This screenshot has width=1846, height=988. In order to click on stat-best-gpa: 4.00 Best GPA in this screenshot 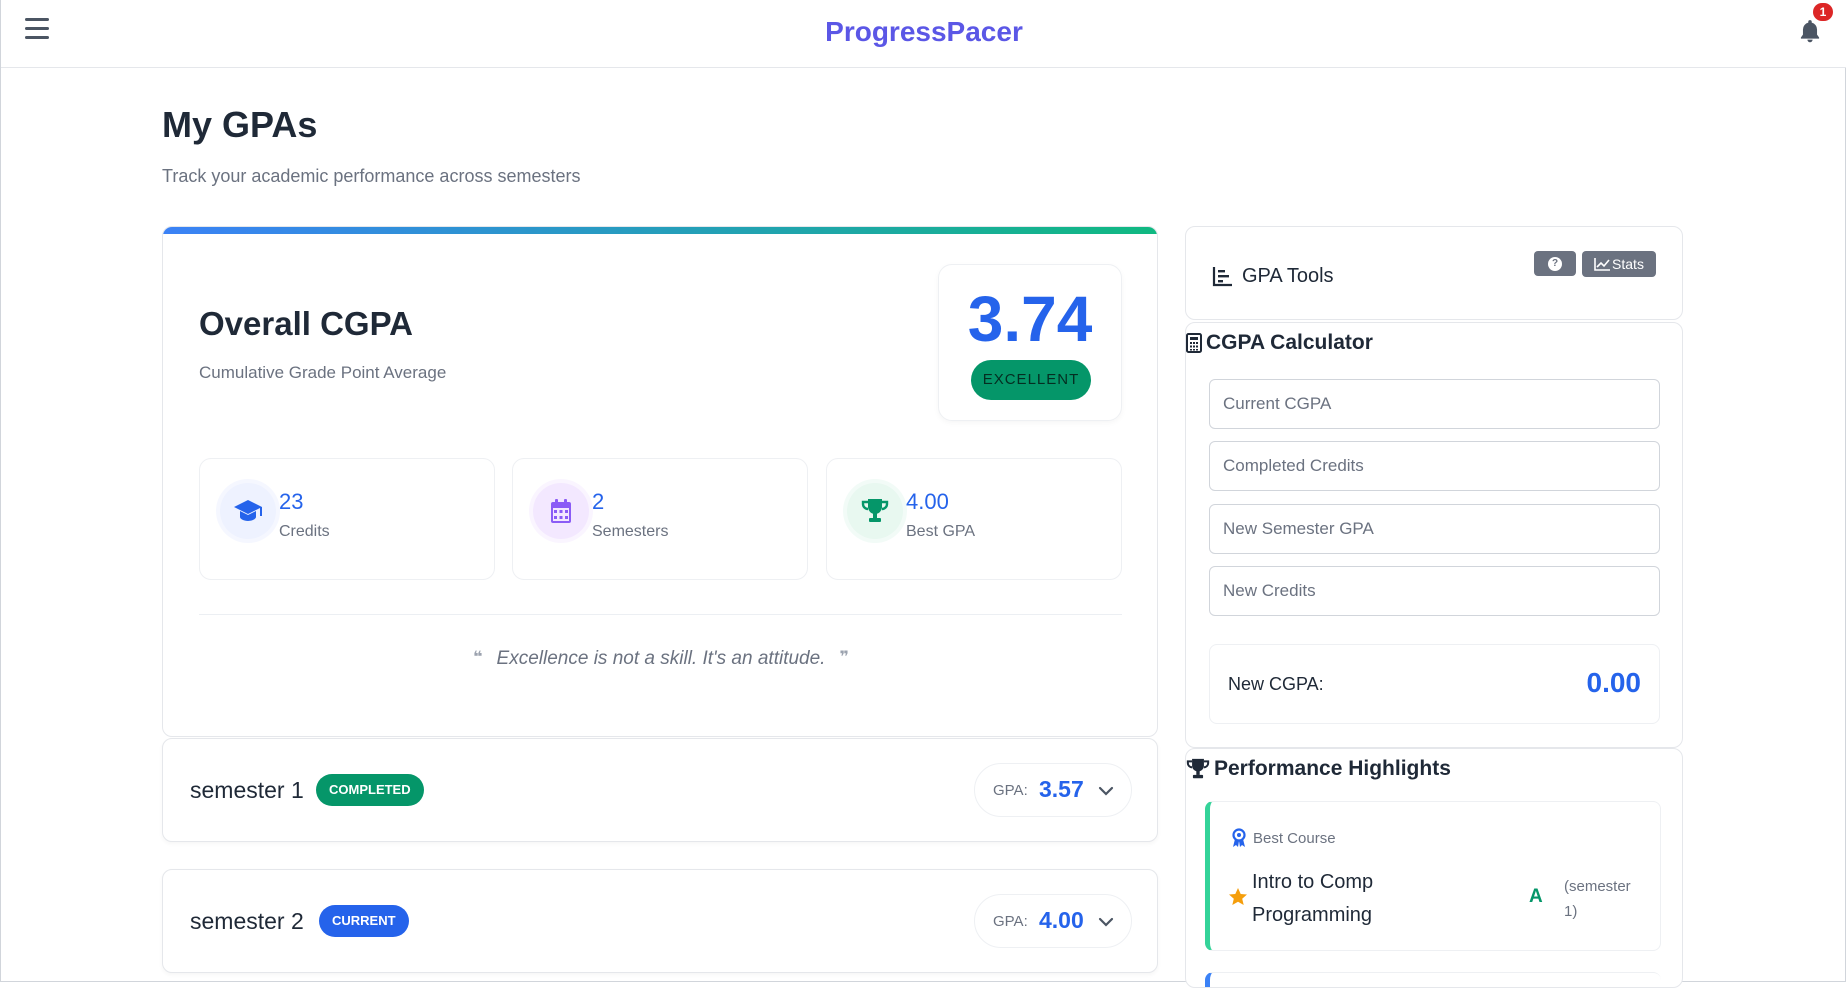, I will do `click(974, 519)`.